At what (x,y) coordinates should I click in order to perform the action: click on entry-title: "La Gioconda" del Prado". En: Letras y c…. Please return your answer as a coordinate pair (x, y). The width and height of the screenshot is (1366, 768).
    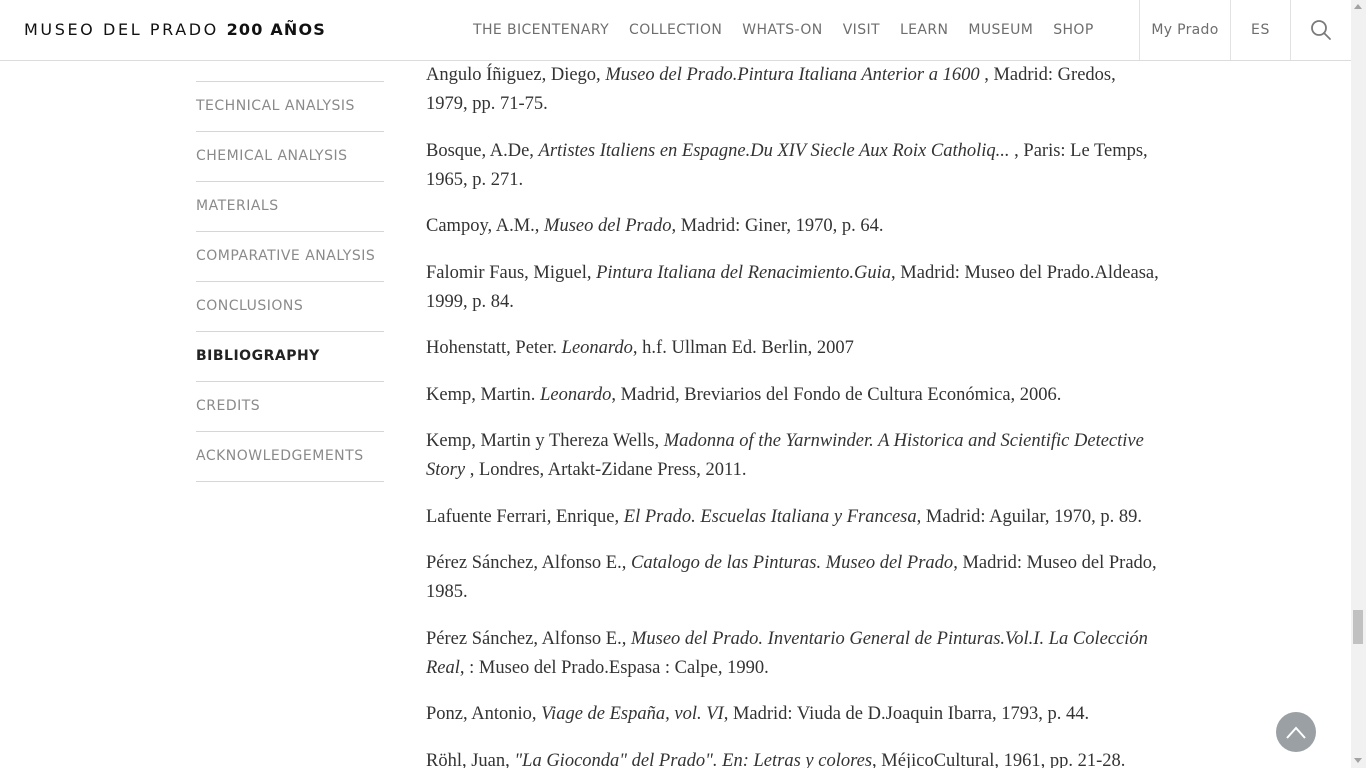
    Looking at the image, I should click on (693, 759).